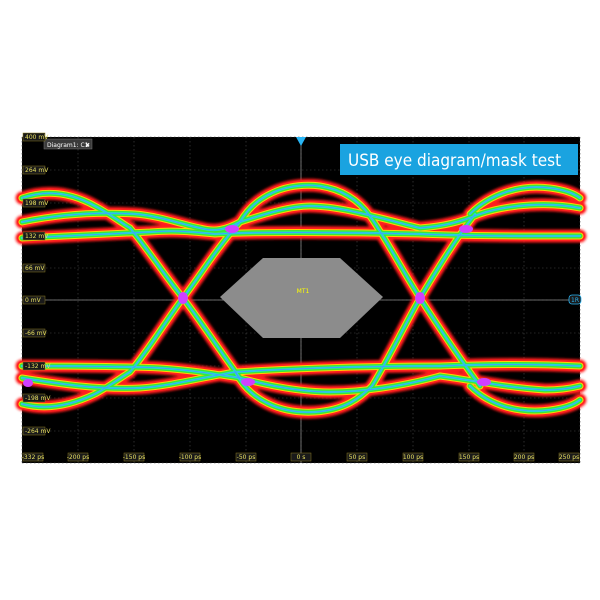 Image resolution: width=600 pixels, height=600 pixels. I want to click on y-tick: -264 mV, so click(36, 431).